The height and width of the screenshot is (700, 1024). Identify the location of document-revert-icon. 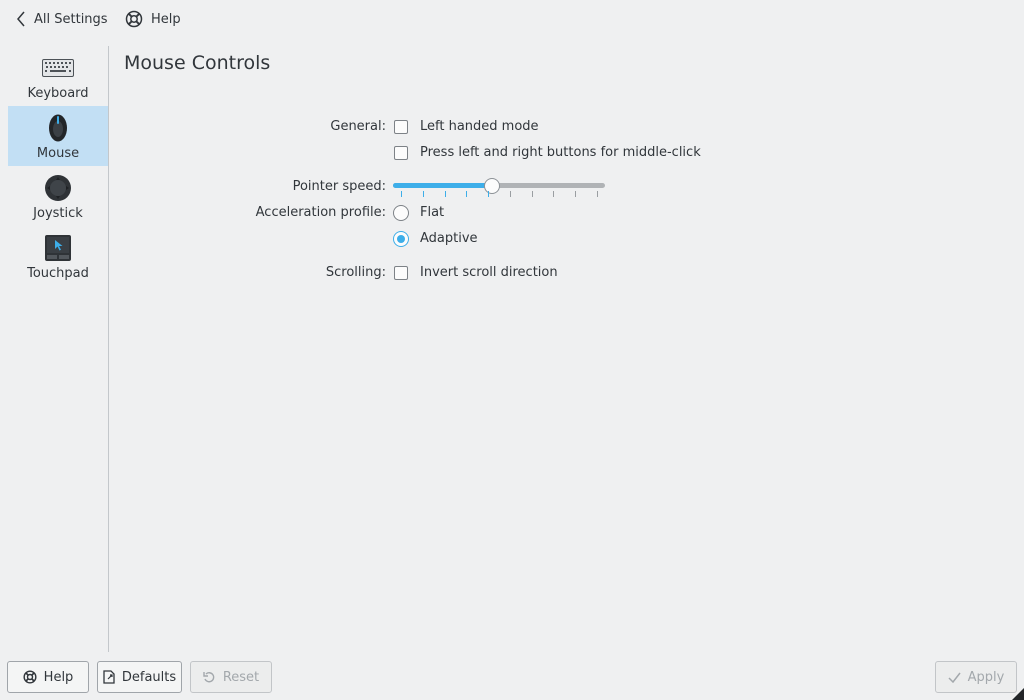
(109, 677).